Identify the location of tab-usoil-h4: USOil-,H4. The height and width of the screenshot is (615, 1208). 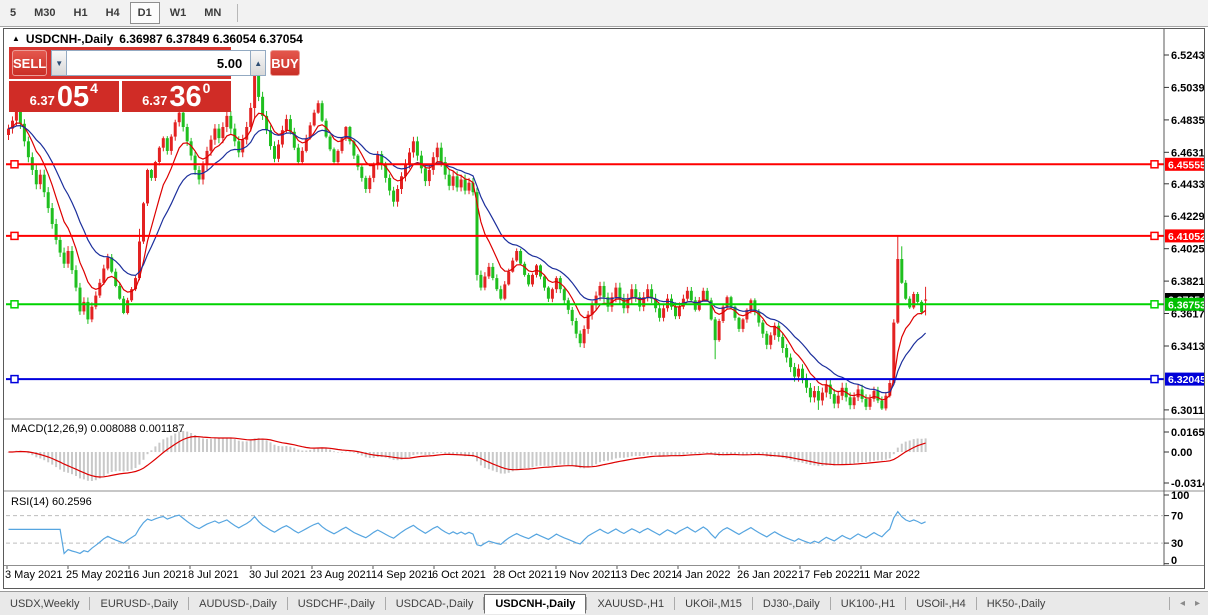
(941, 604).